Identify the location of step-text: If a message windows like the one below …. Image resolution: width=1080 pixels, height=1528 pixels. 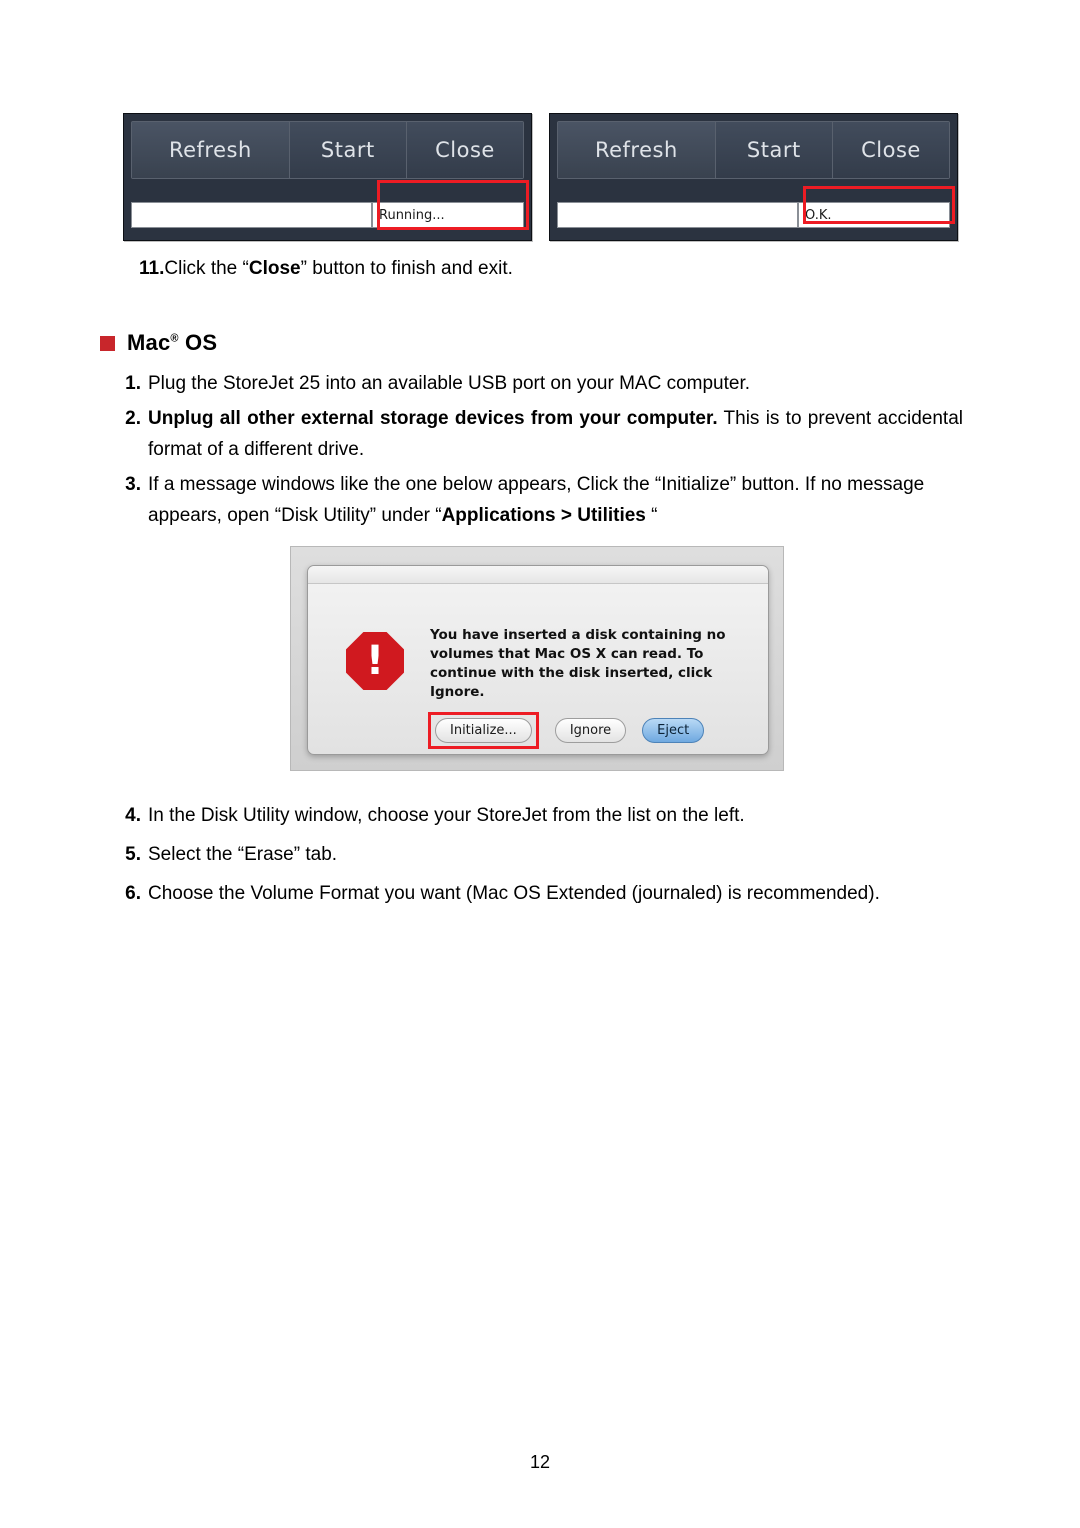
(555, 500).